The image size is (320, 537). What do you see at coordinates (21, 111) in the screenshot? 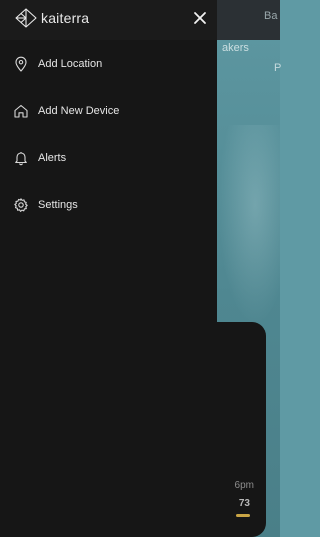
I see `home-icon` at bounding box center [21, 111].